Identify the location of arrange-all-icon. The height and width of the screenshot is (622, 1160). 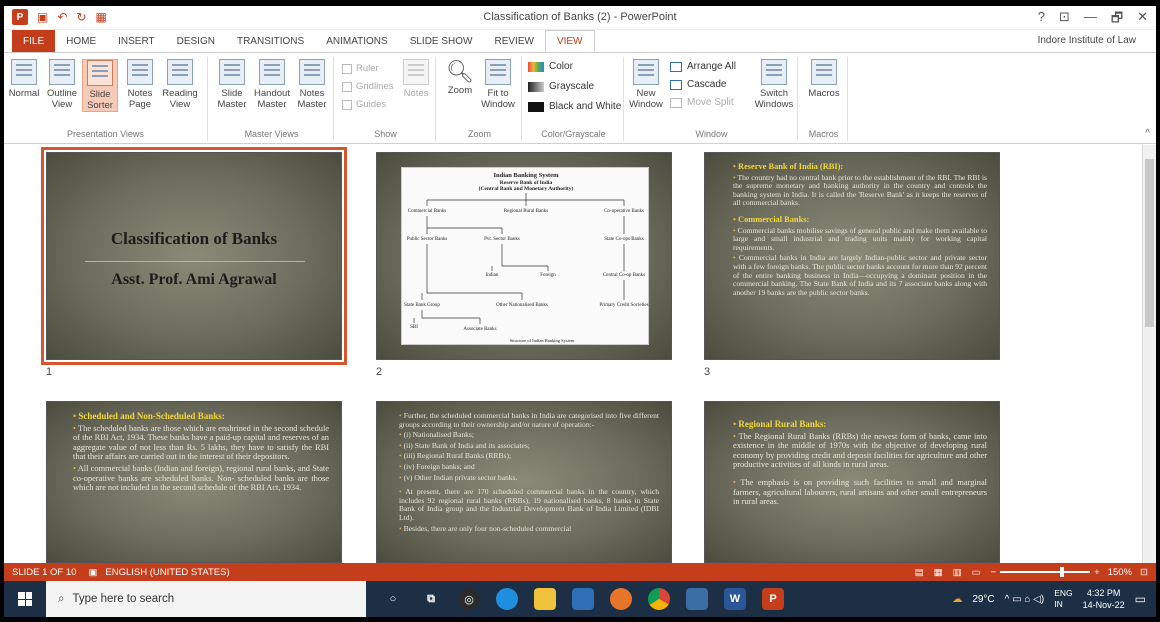
(676, 66).